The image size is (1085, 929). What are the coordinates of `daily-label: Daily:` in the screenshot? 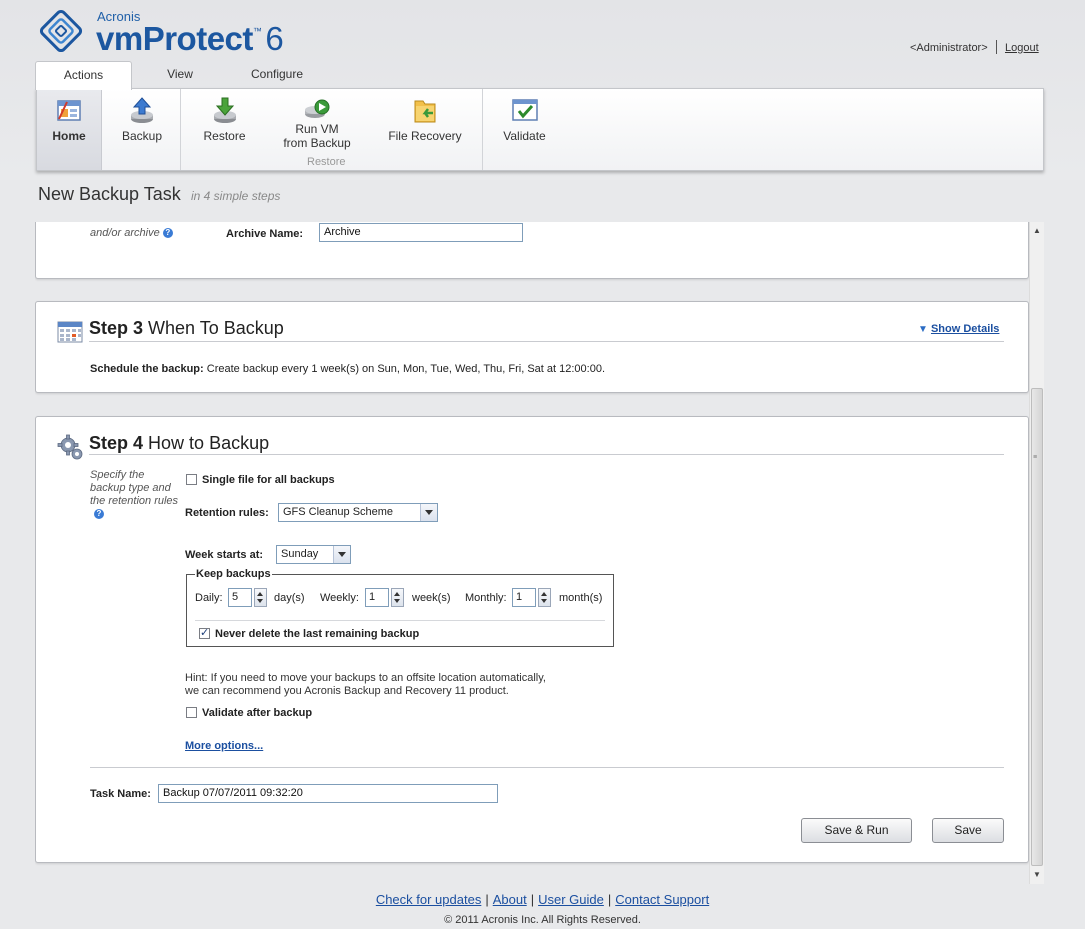 It's located at (209, 598).